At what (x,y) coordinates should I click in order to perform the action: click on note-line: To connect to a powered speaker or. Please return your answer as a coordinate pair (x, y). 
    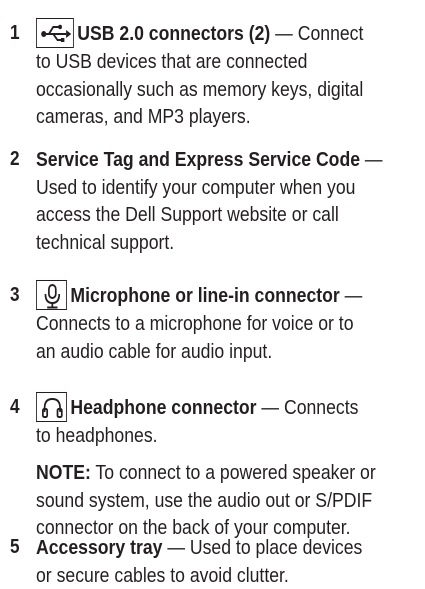
    Looking at the image, I should click on (233, 472).